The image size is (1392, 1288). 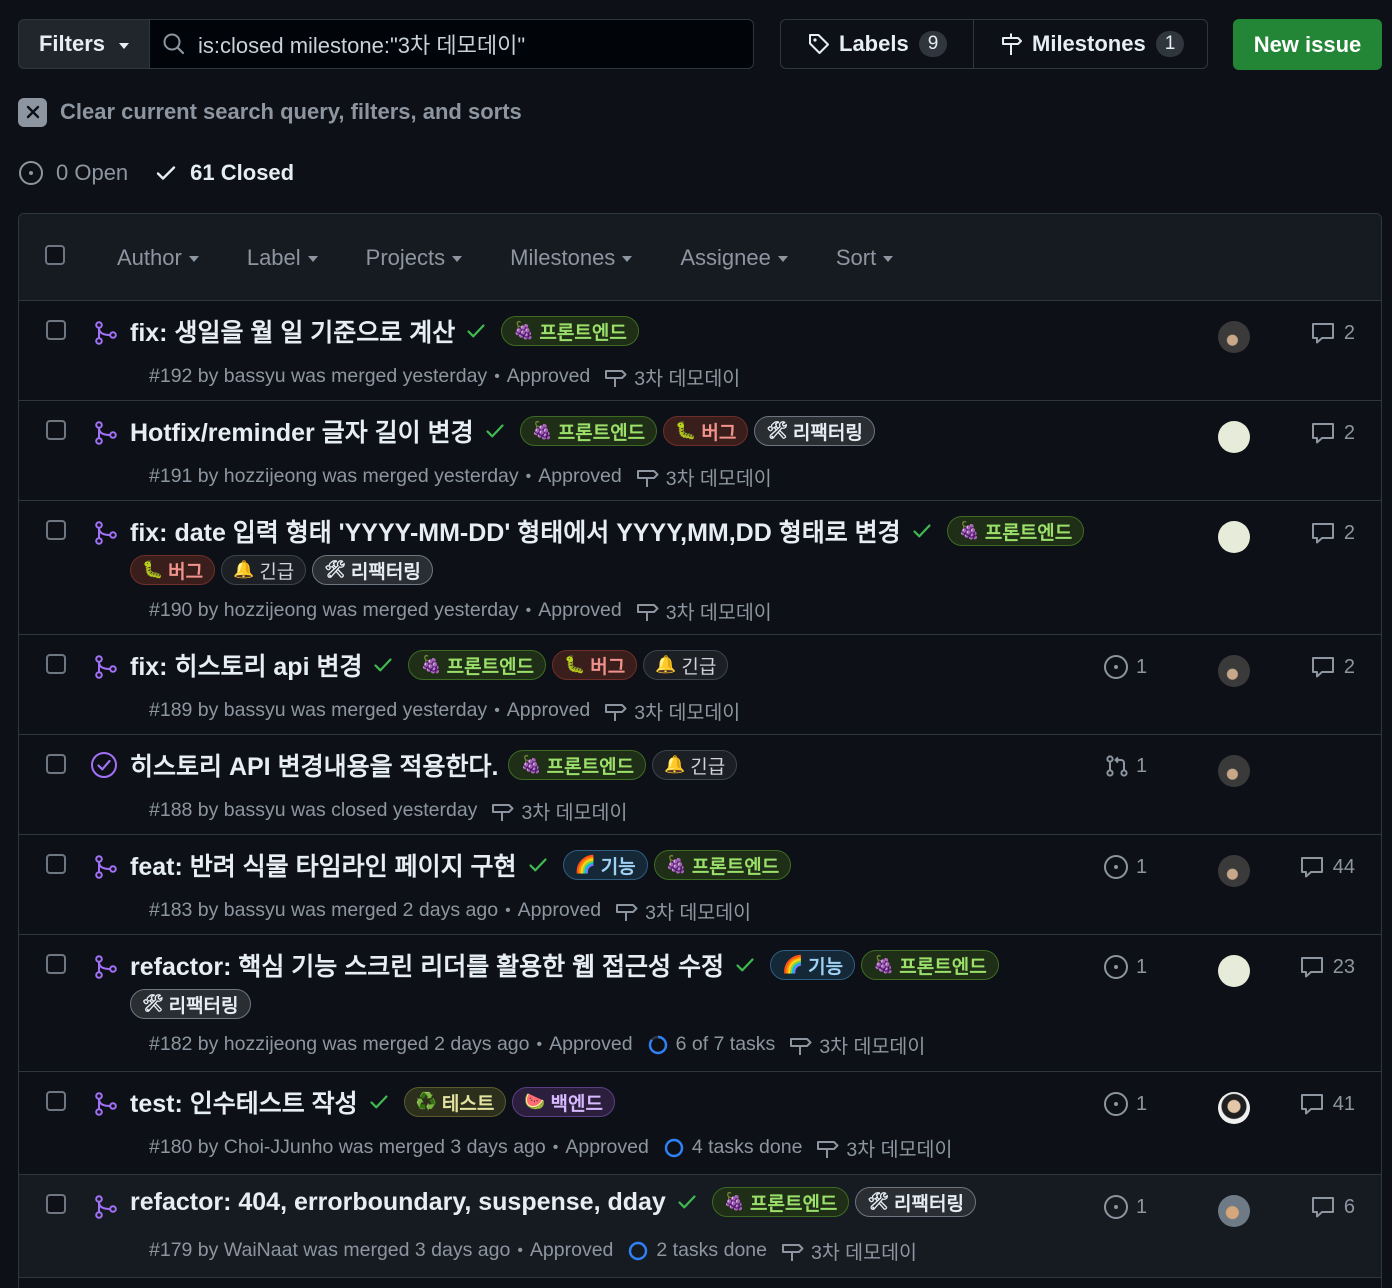 I want to click on comments-link: 23, so click(x=1327, y=967).